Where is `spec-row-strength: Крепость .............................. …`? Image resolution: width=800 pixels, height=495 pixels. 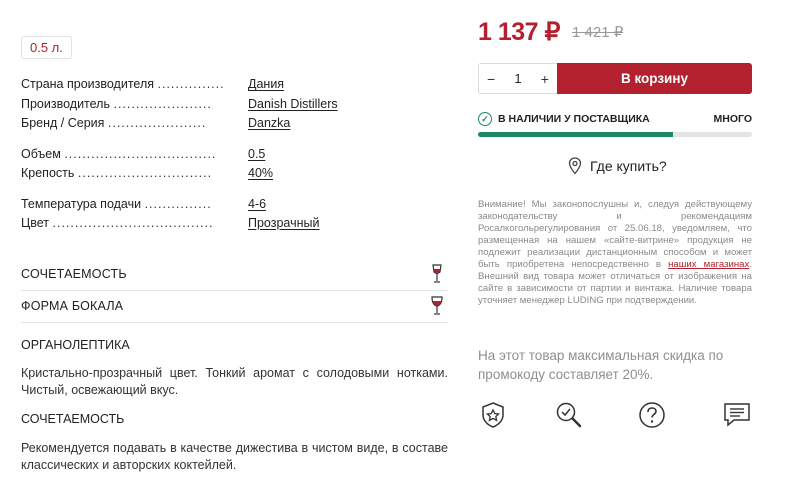 spec-row-strength: Крепость .............................. … is located at coordinates (236, 175).